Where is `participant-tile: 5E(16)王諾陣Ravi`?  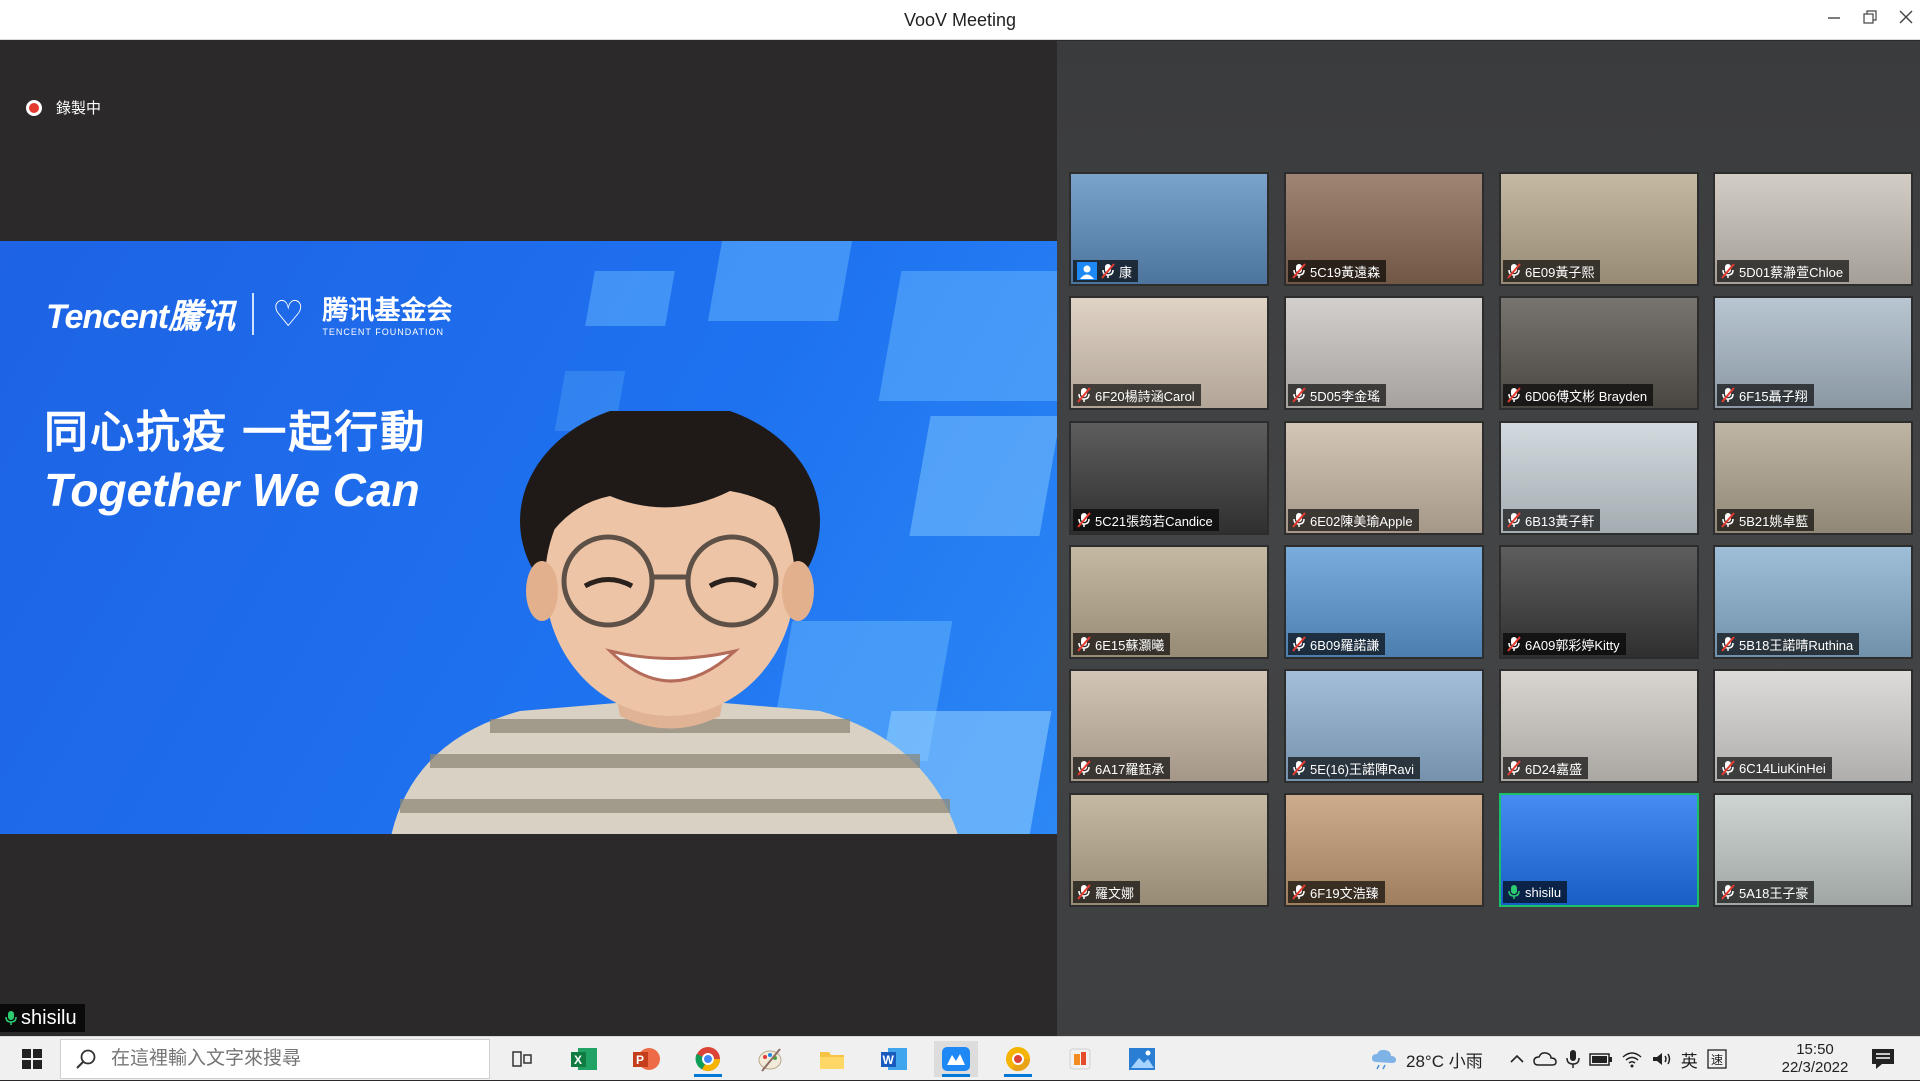
participant-tile: 5E(16)王諾陣Ravi is located at coordinates (1384, 726).